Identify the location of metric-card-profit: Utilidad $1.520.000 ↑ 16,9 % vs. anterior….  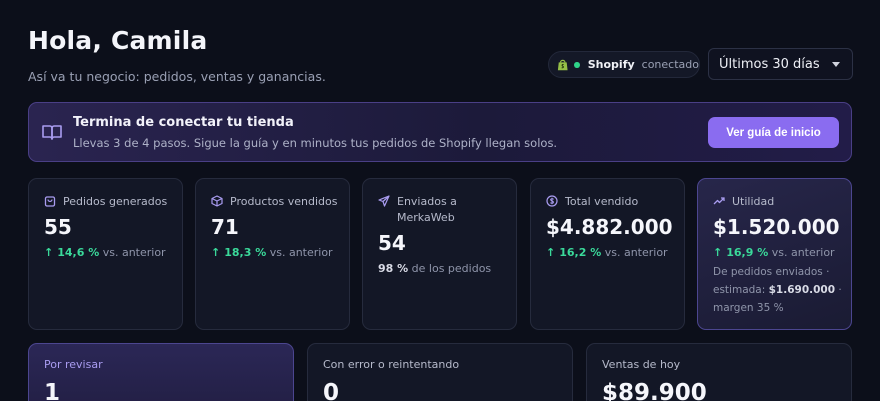
(774, 254).